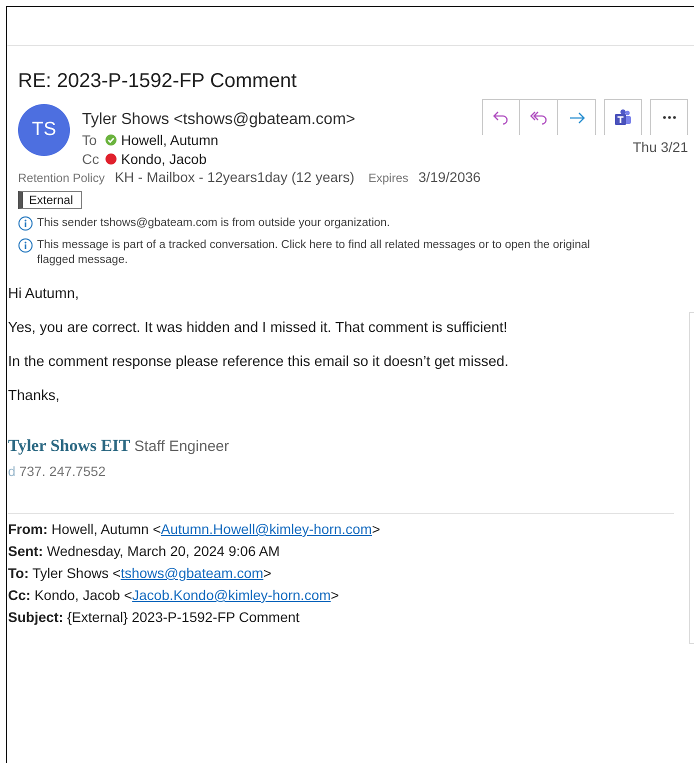 Image resolution: width=694 pixels, height=763 pixels. Describe the element at coordinates (219, 120) in the screenshot. I see `sender-name: Tyler Shows <tshows@gbateam.com>` at that location.